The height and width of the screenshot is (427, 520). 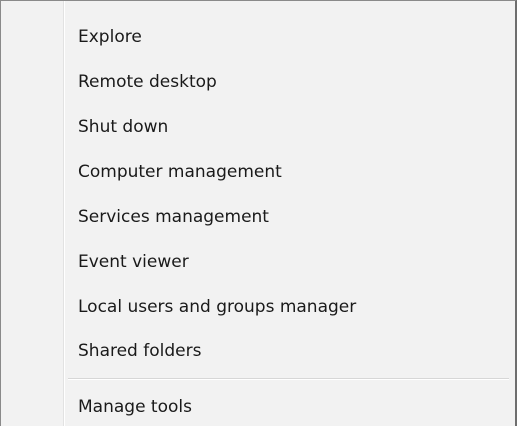 What do you see at coordinates (135, 407) in the screenshot?
I see `menu-item-label: Manage tools` at bounding box center [135, 407].